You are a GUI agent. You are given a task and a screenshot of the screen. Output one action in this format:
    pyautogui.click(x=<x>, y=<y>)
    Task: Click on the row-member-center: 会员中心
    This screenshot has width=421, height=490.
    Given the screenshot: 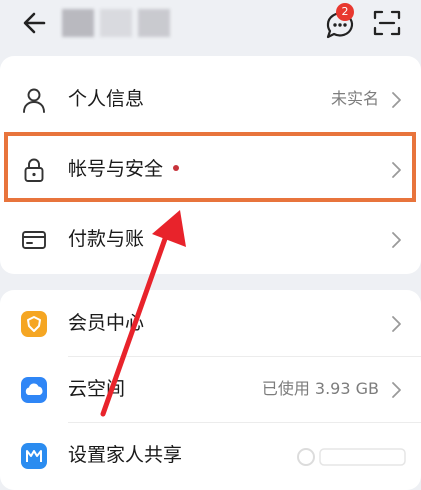 What is the action you would take?
    pyautogui.click(x=210, y=323)
    